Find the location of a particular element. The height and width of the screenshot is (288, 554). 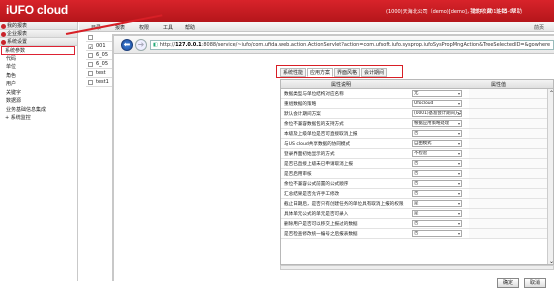

sidebar-item-system-params: 系统参数 is located at coordinates (38, 50).